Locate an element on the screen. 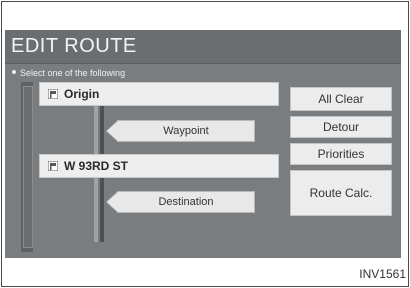 The height and width of the screenshot is (288, 410). destination-button: Destination is located at coordinates (180, 202).